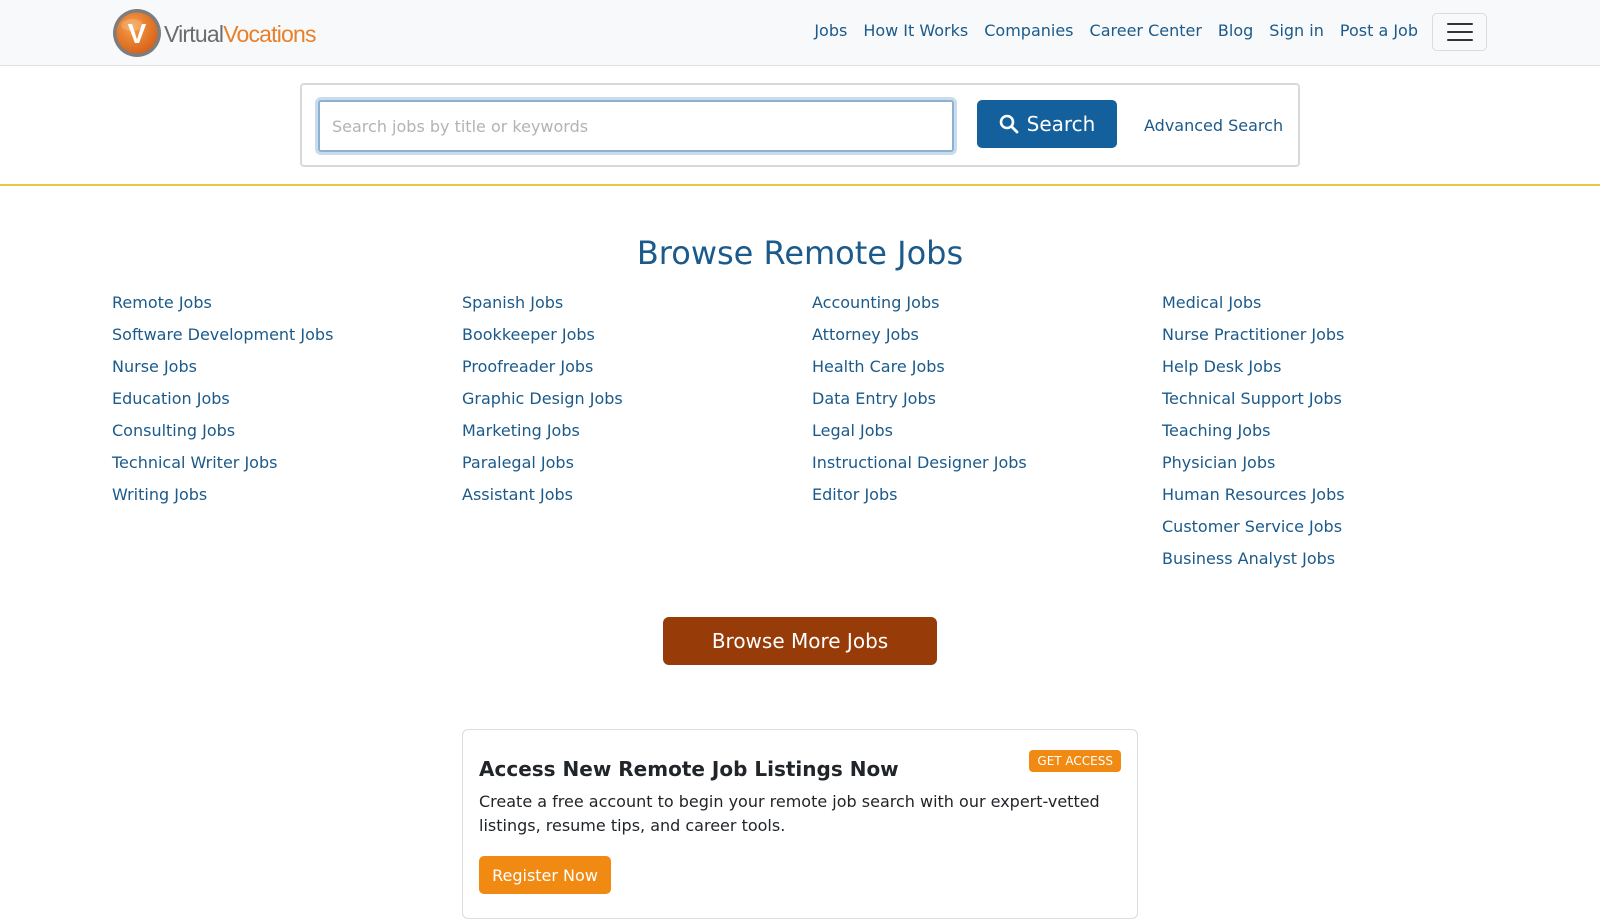 This screenshot has height=919, width=1600. I want to click on category-link: Spanish Jobs, so click(632, 303).